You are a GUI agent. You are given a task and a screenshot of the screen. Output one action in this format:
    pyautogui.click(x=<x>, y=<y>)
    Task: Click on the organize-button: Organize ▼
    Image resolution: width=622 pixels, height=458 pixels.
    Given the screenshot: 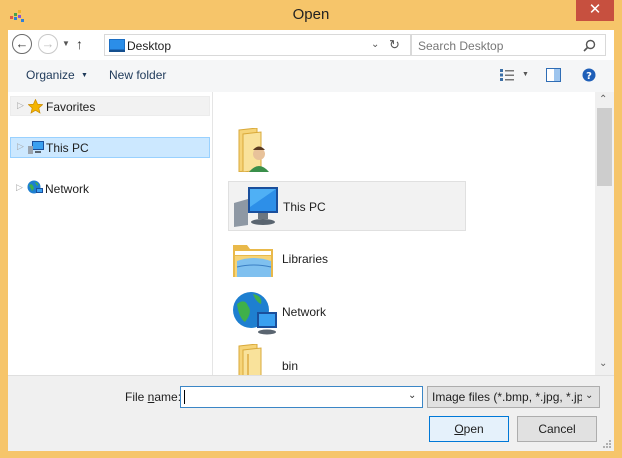 What is the action you would take?
    pyautogui.click(x=57, y=75)
    